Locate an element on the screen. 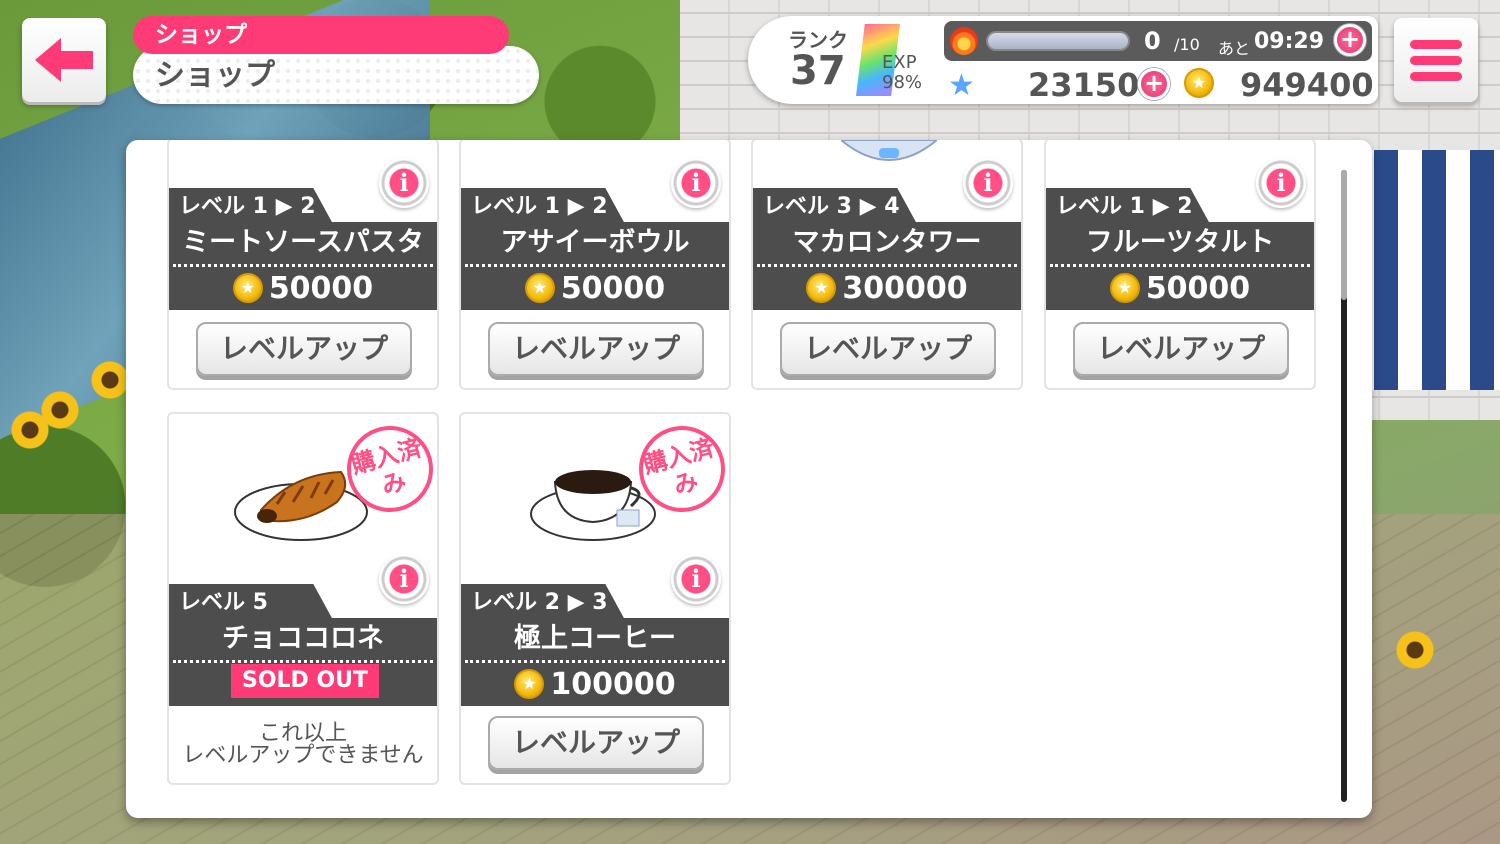 The width and height of the screenshot is (1500, 844). hamburger-menu-button is located at coordinates (1436, 60).